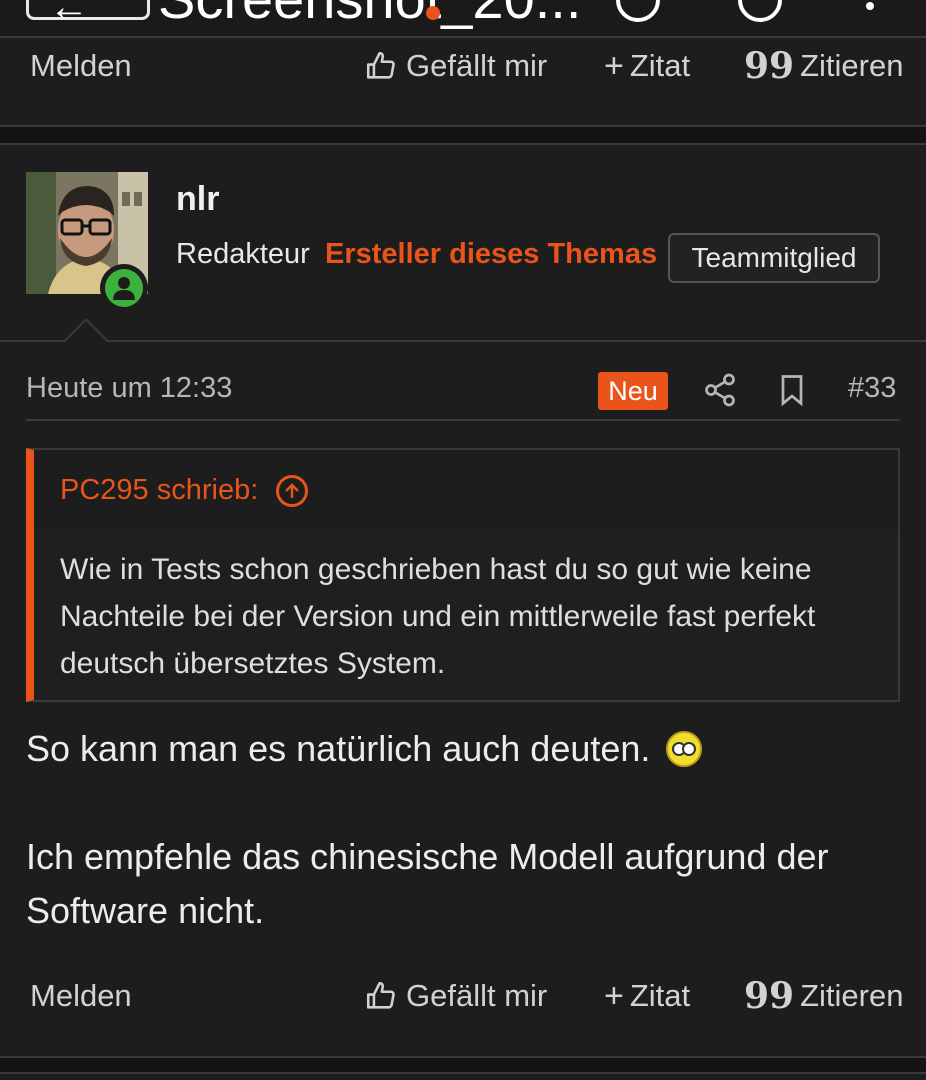 The width and height of the screenshot is (926, 1080). Describe the element at coordinates (466, 490) in the screenshot. I see `quote-header: PC295 schrieb:` at that location.